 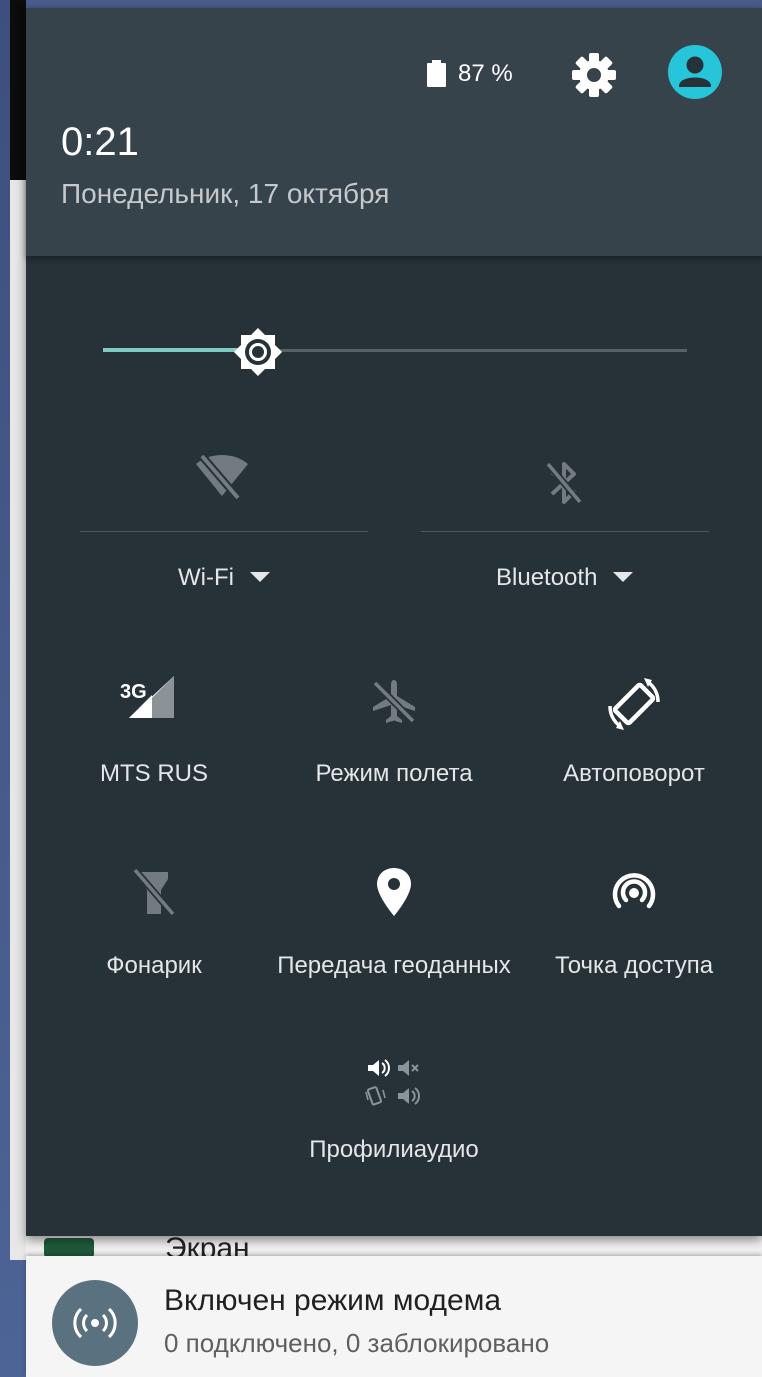 What do you see at coordinates (69, 1248) in the screenshot?
I see `background-app-icon` at bounding box center [69, 1248].